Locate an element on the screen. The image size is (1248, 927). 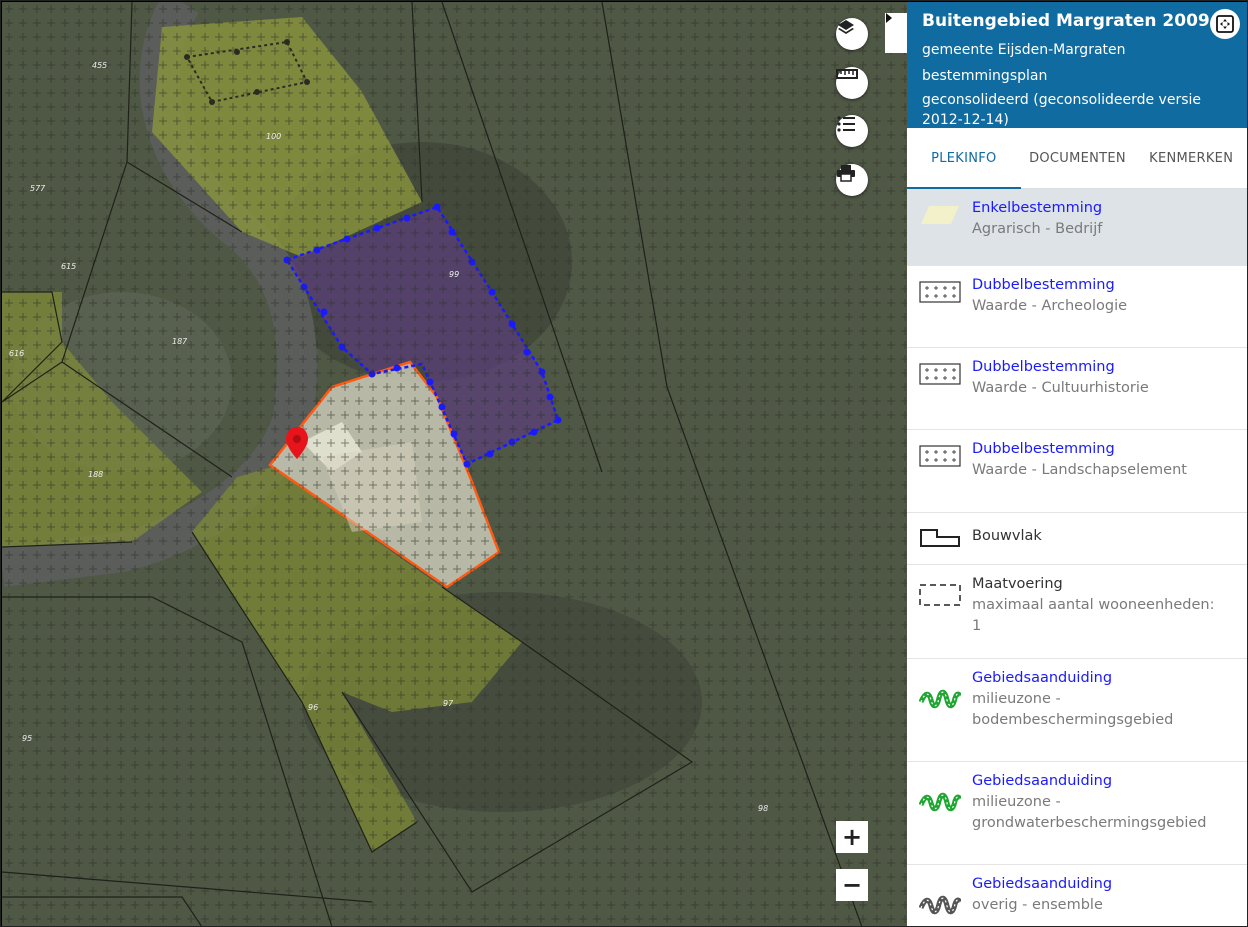
measure-button is located at coordinates (852, 83).